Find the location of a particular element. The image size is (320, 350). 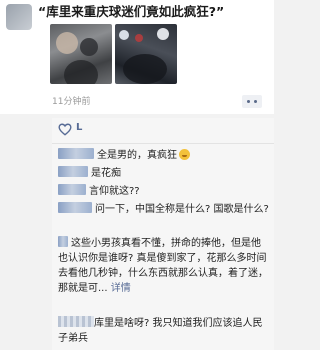

comment-text: 全是男的，真疯狂 is located at coordinates (137, 155).